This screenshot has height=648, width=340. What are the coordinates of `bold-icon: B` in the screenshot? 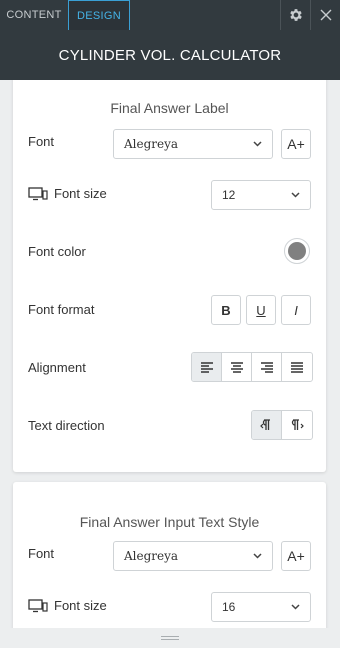 It's located at (226, 310).